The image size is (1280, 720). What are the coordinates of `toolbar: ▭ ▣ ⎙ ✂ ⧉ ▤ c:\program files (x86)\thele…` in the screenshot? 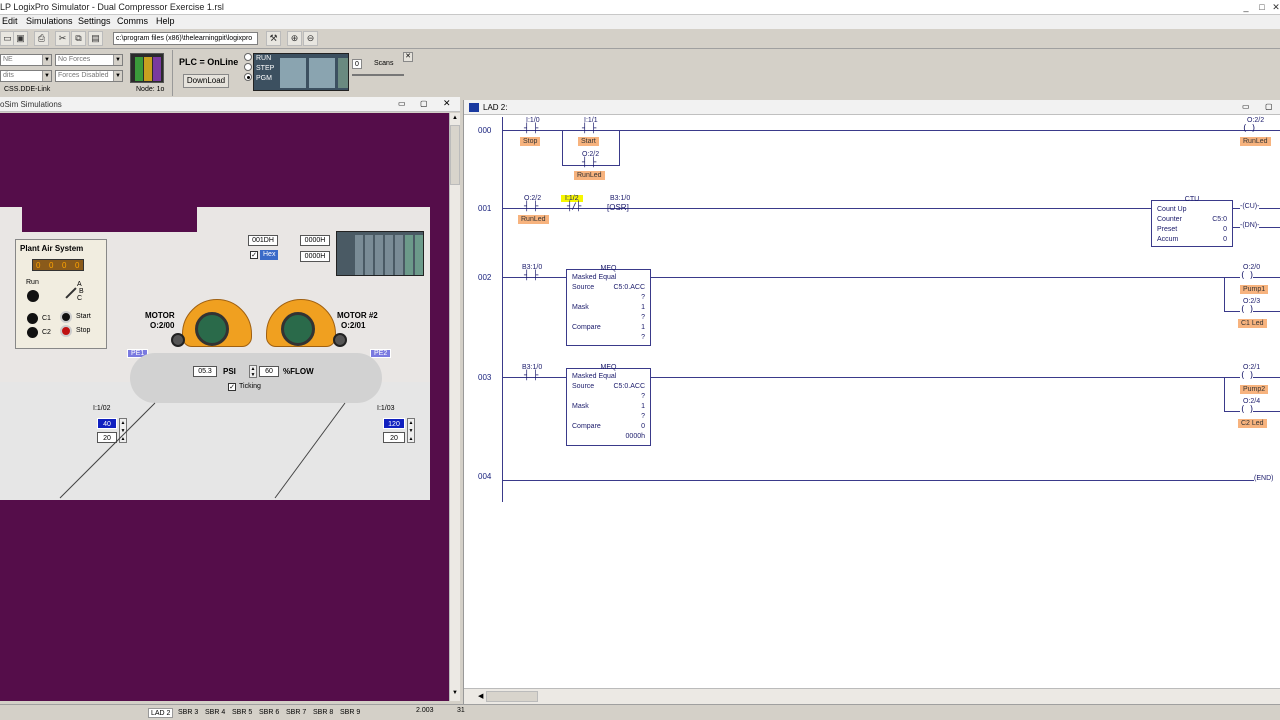 It's located at (640, 39).